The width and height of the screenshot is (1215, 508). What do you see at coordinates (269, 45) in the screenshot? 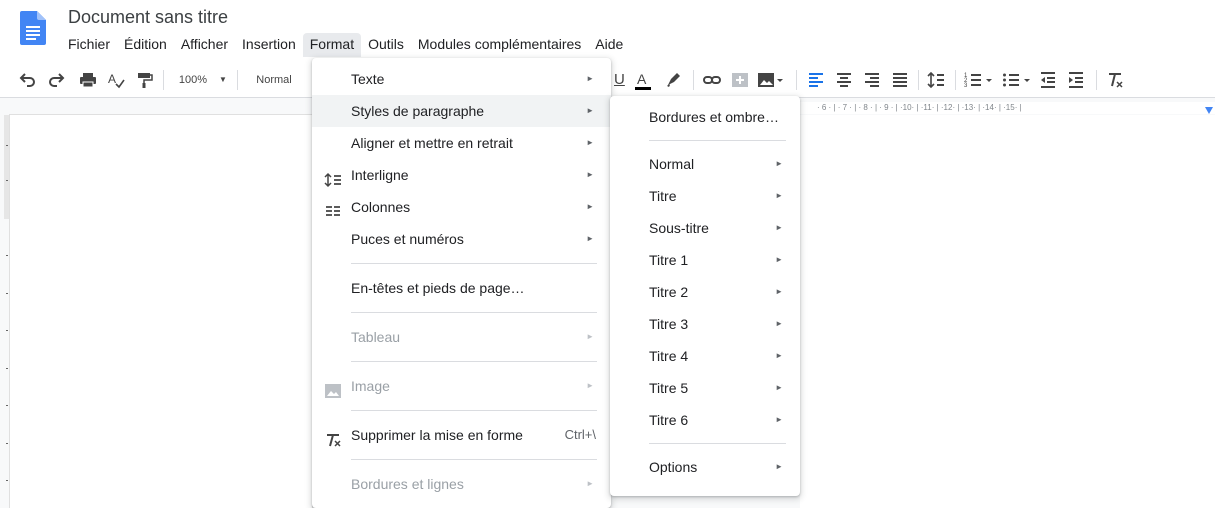
I see `menu-insertion: Insertion` at bounding box center [269, 45].